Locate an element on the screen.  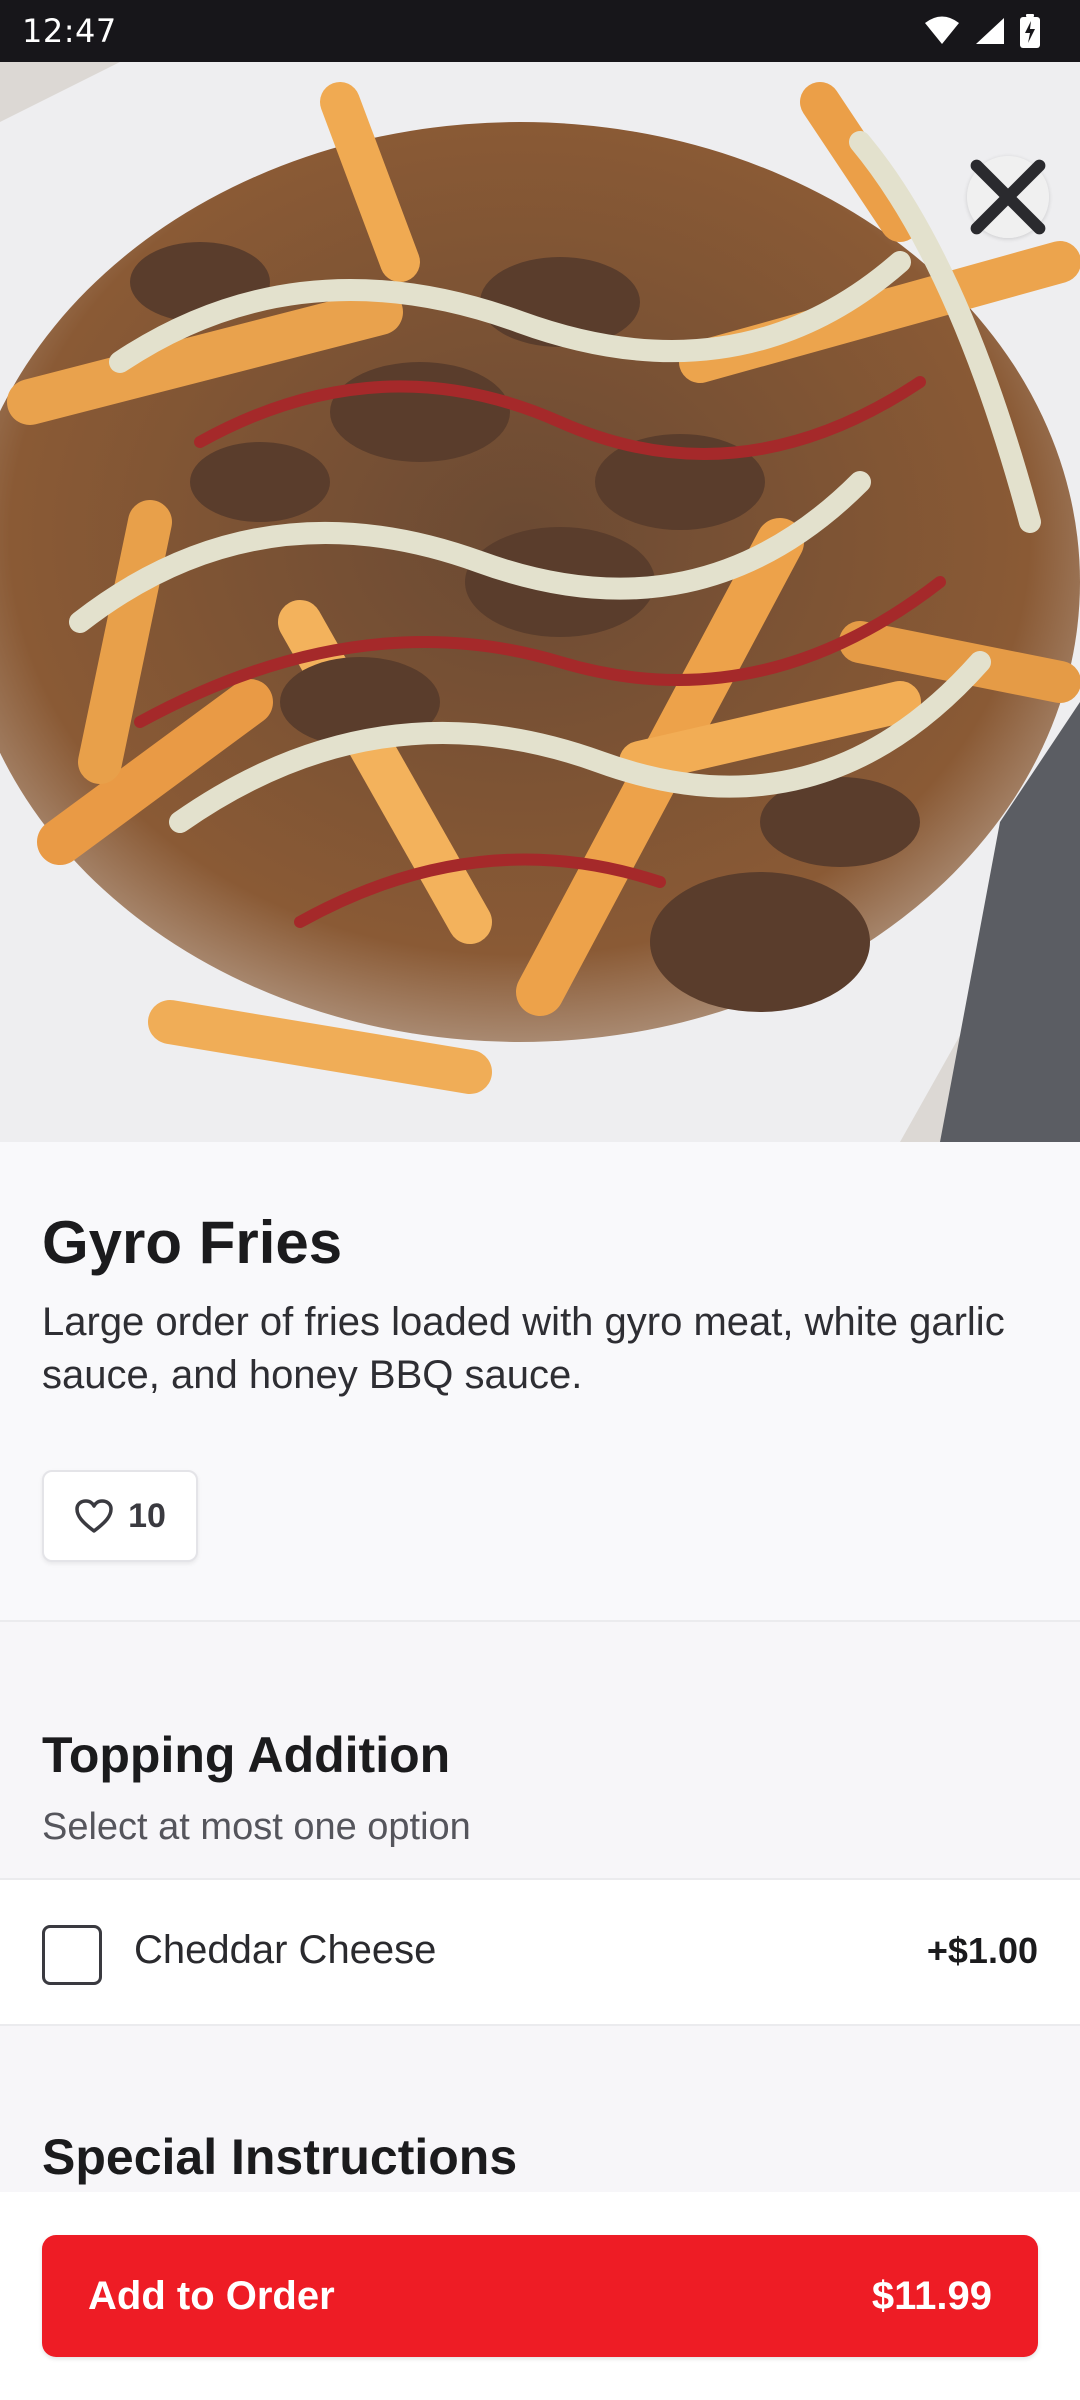
status-bar: 12:47 is located at coordinates (540, 31).